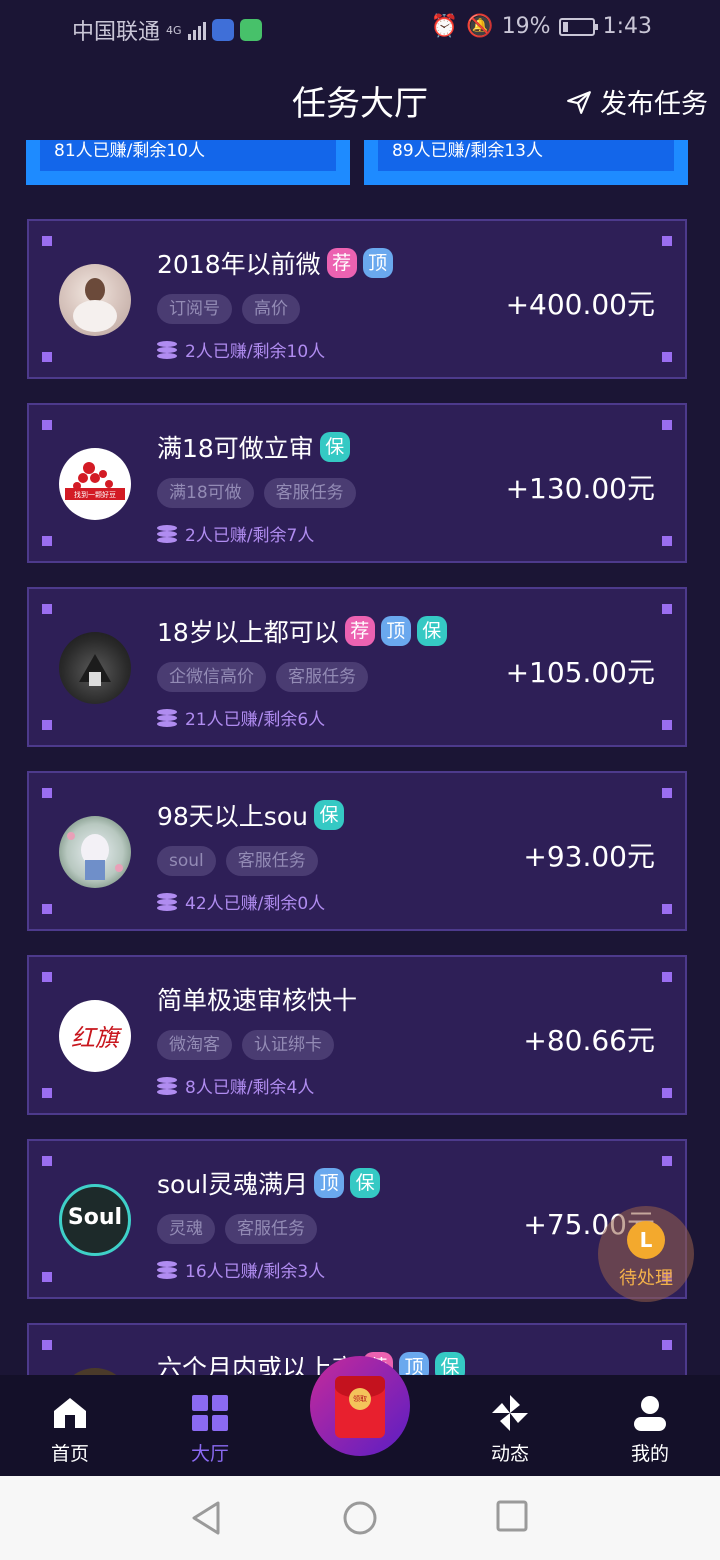 This screenshot has height=1560, width=720. I want to click on task-avatar: Soul, so click(95, 1220).